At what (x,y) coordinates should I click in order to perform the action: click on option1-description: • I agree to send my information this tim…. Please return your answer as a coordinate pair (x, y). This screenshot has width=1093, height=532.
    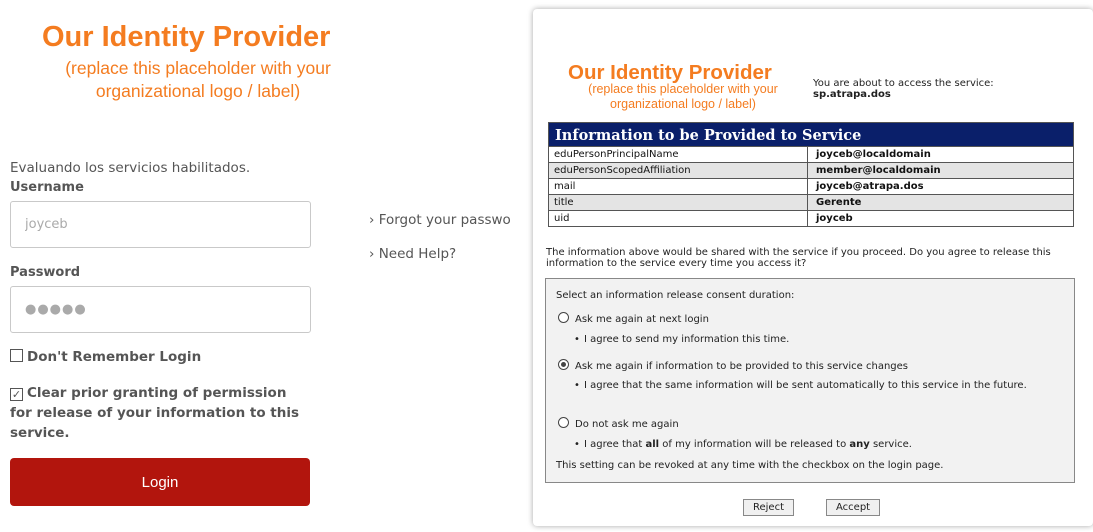
    Looking at the image, I should click on (682, 339).